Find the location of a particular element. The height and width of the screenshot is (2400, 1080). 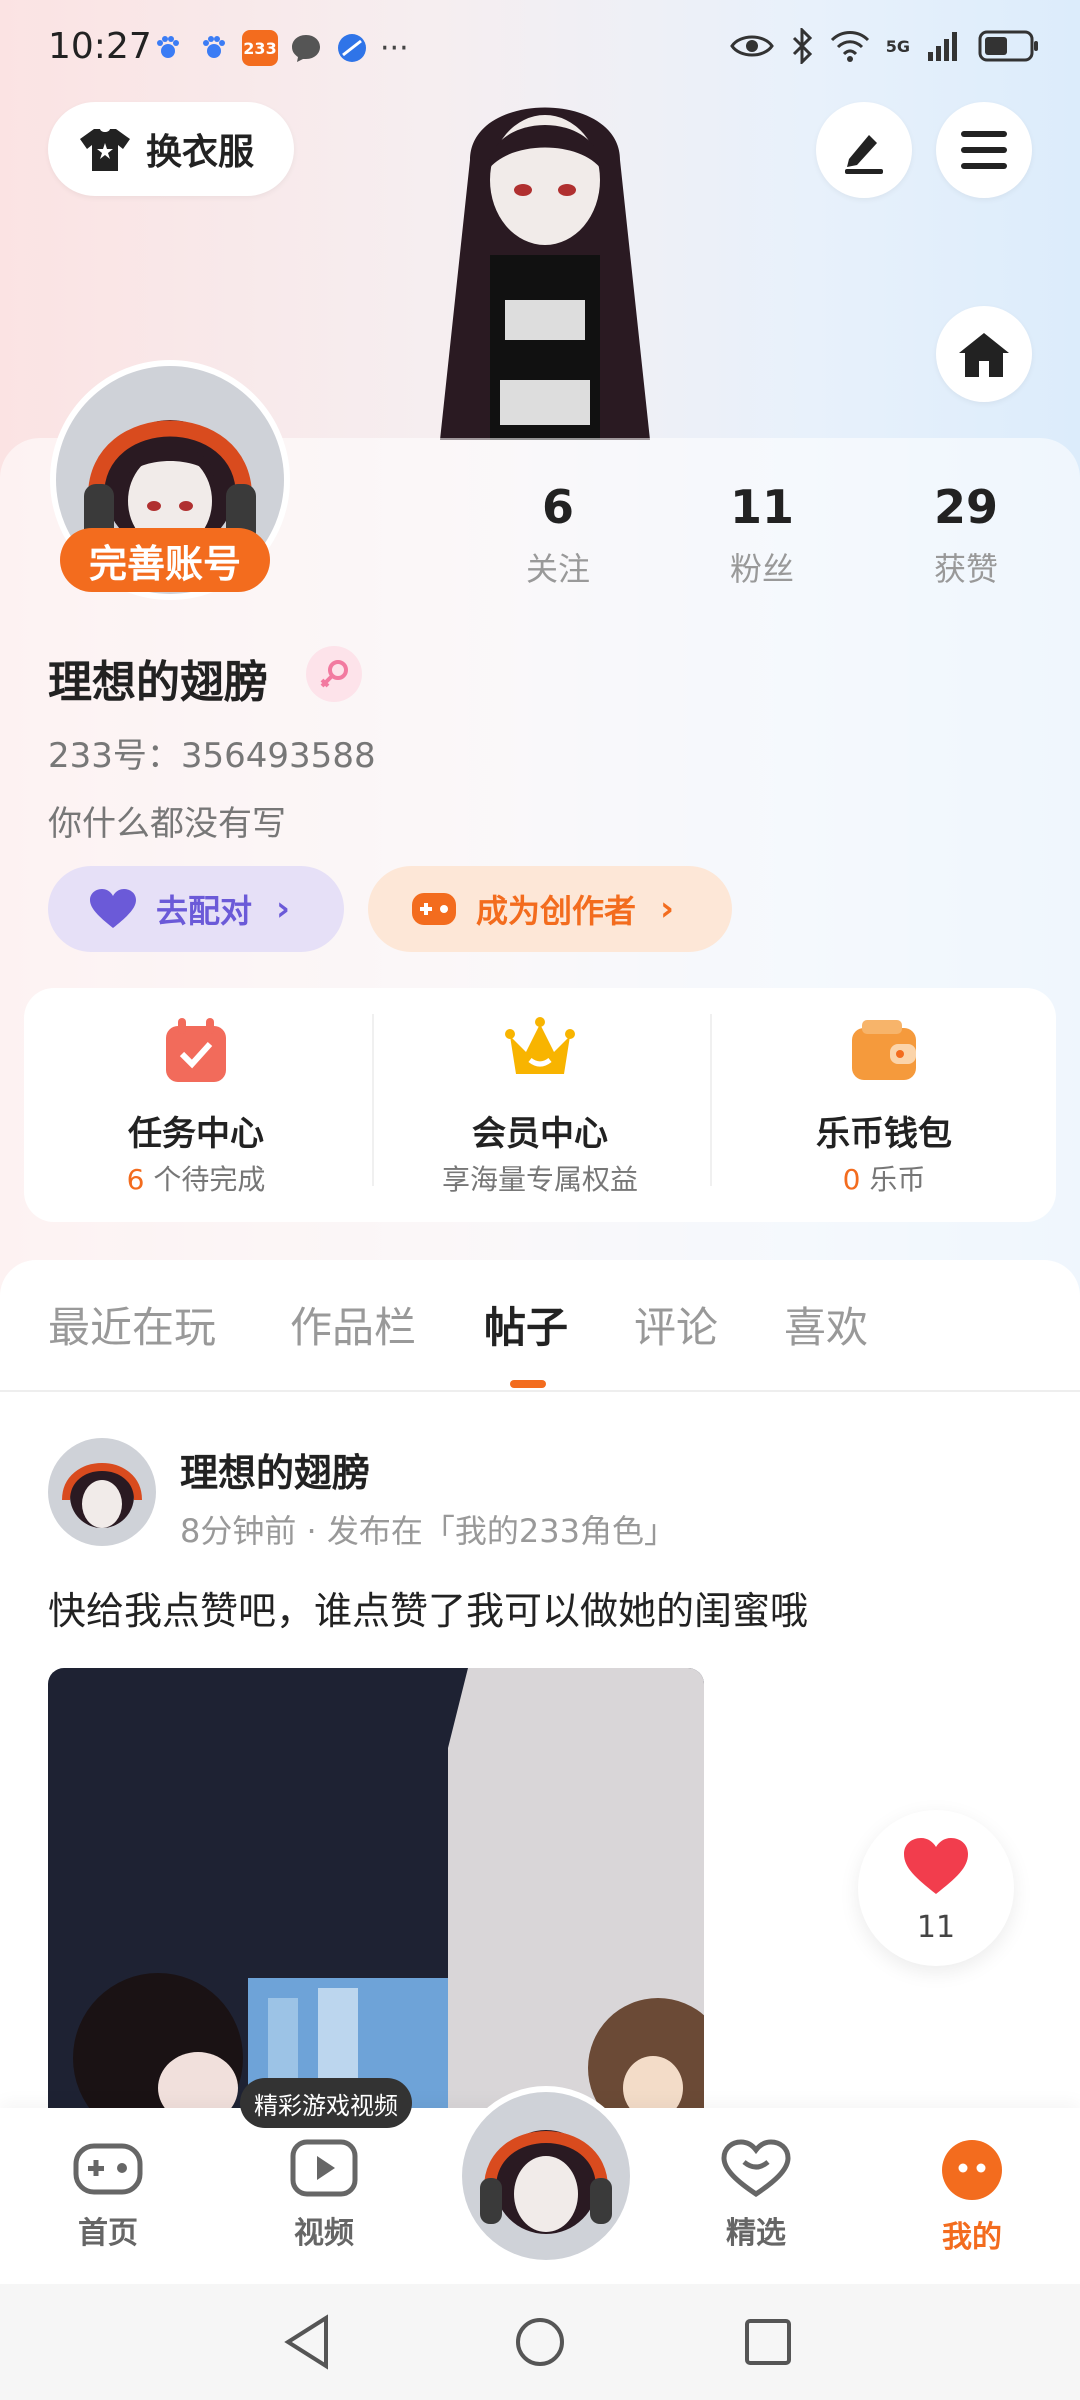

become-creator-button: 成为创作者 › is located at coordinates (550, 909).